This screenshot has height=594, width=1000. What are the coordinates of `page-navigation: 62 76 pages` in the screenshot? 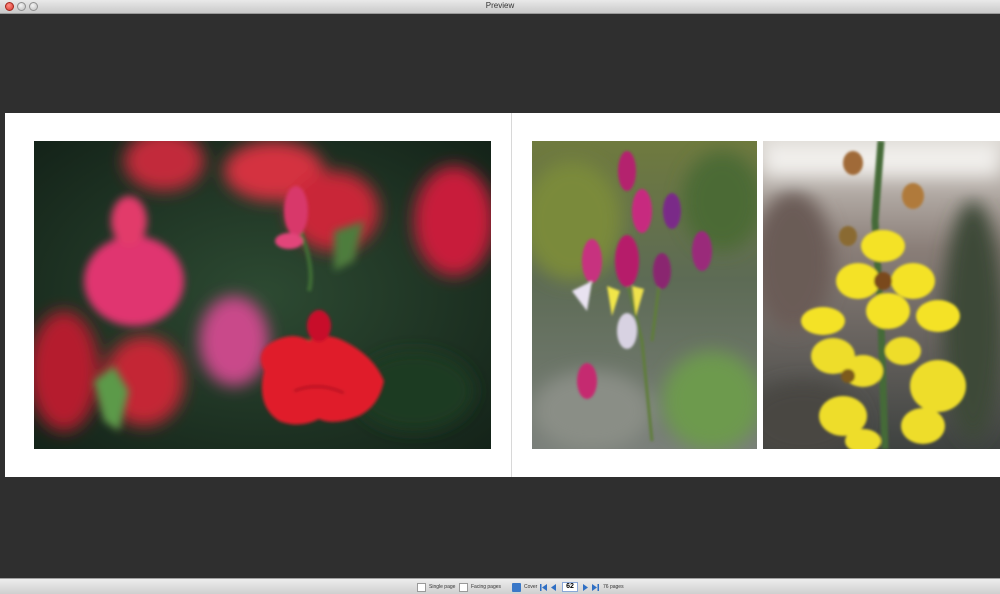 It's located at (581, 587).